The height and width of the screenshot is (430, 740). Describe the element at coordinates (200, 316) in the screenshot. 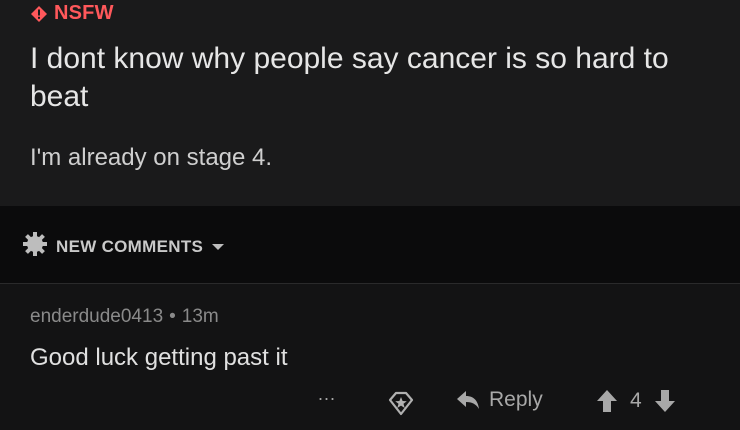

I see `comment-age: 13m` at that location.